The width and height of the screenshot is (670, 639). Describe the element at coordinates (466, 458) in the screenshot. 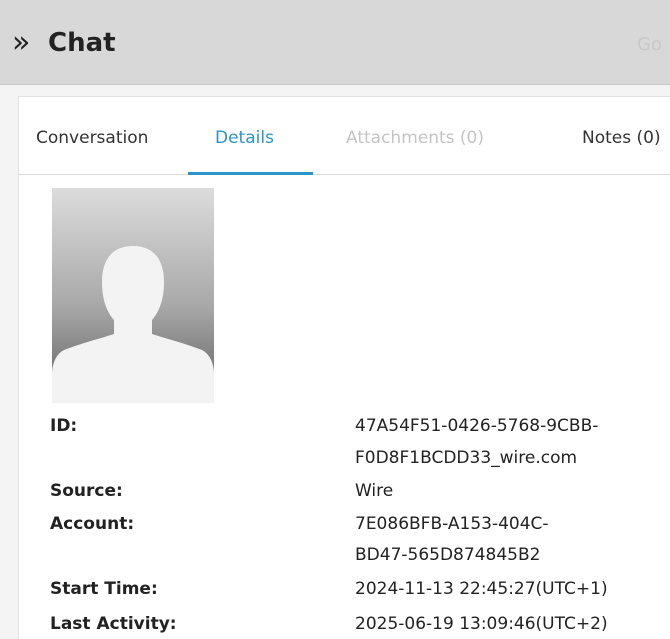

I see `id-value-line2: F0D8F1BCDD33_wire.com` at that location.